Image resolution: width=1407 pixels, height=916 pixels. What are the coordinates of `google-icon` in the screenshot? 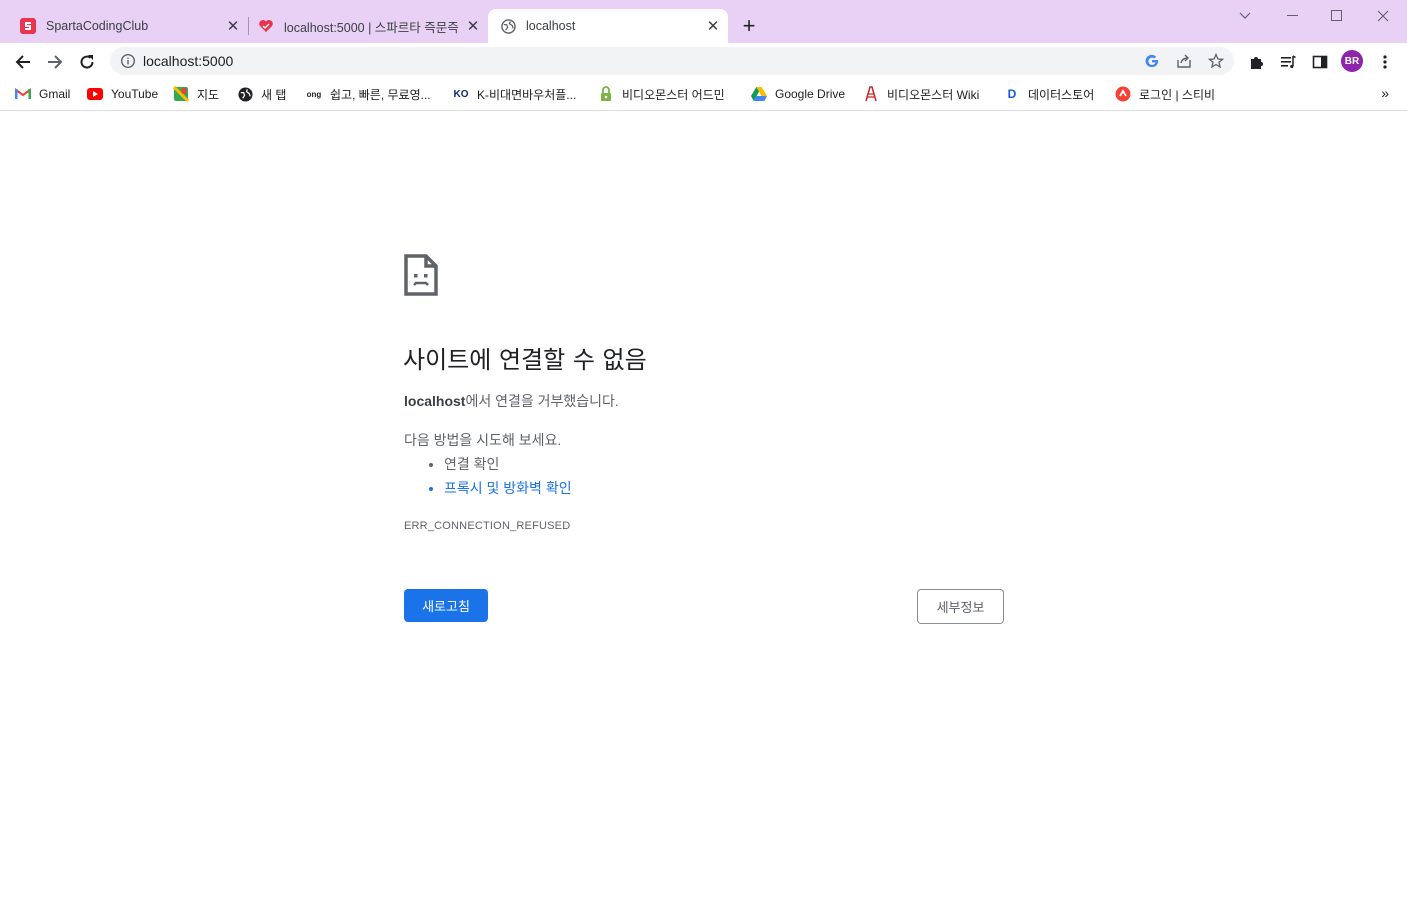 It's located at (1152, 61).